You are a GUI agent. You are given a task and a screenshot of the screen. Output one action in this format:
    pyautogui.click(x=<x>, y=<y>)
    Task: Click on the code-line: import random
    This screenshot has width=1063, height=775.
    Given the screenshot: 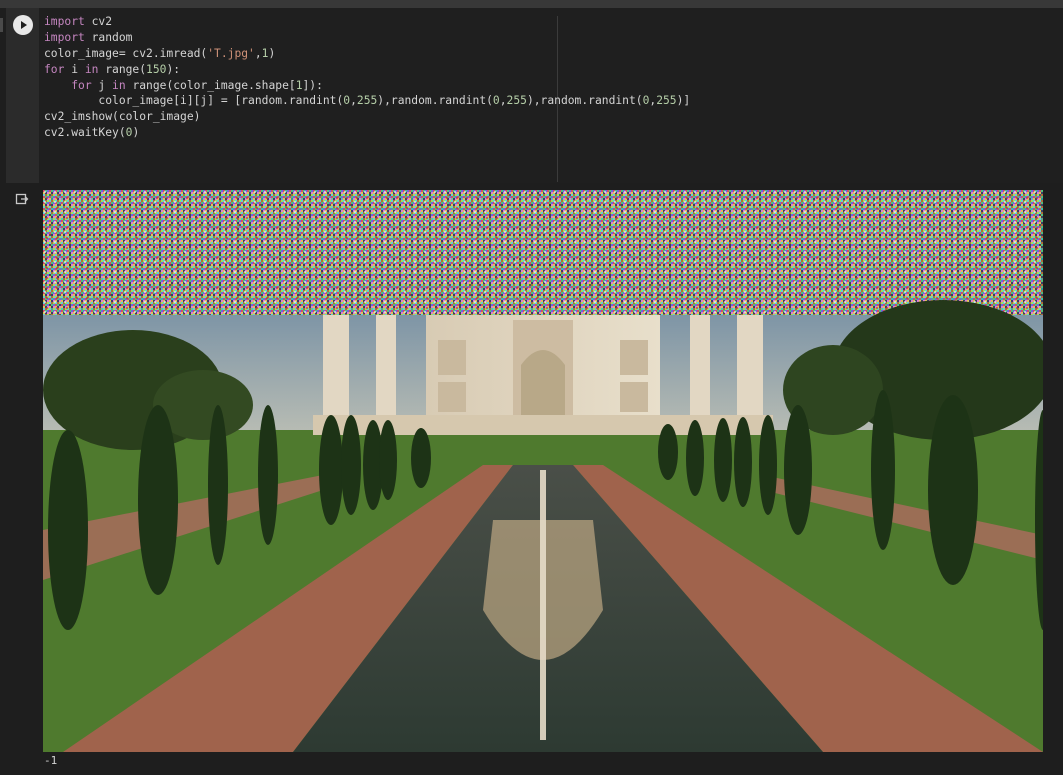 What is the action you would take?
    pyautogui.click(x=367, y=38)
    